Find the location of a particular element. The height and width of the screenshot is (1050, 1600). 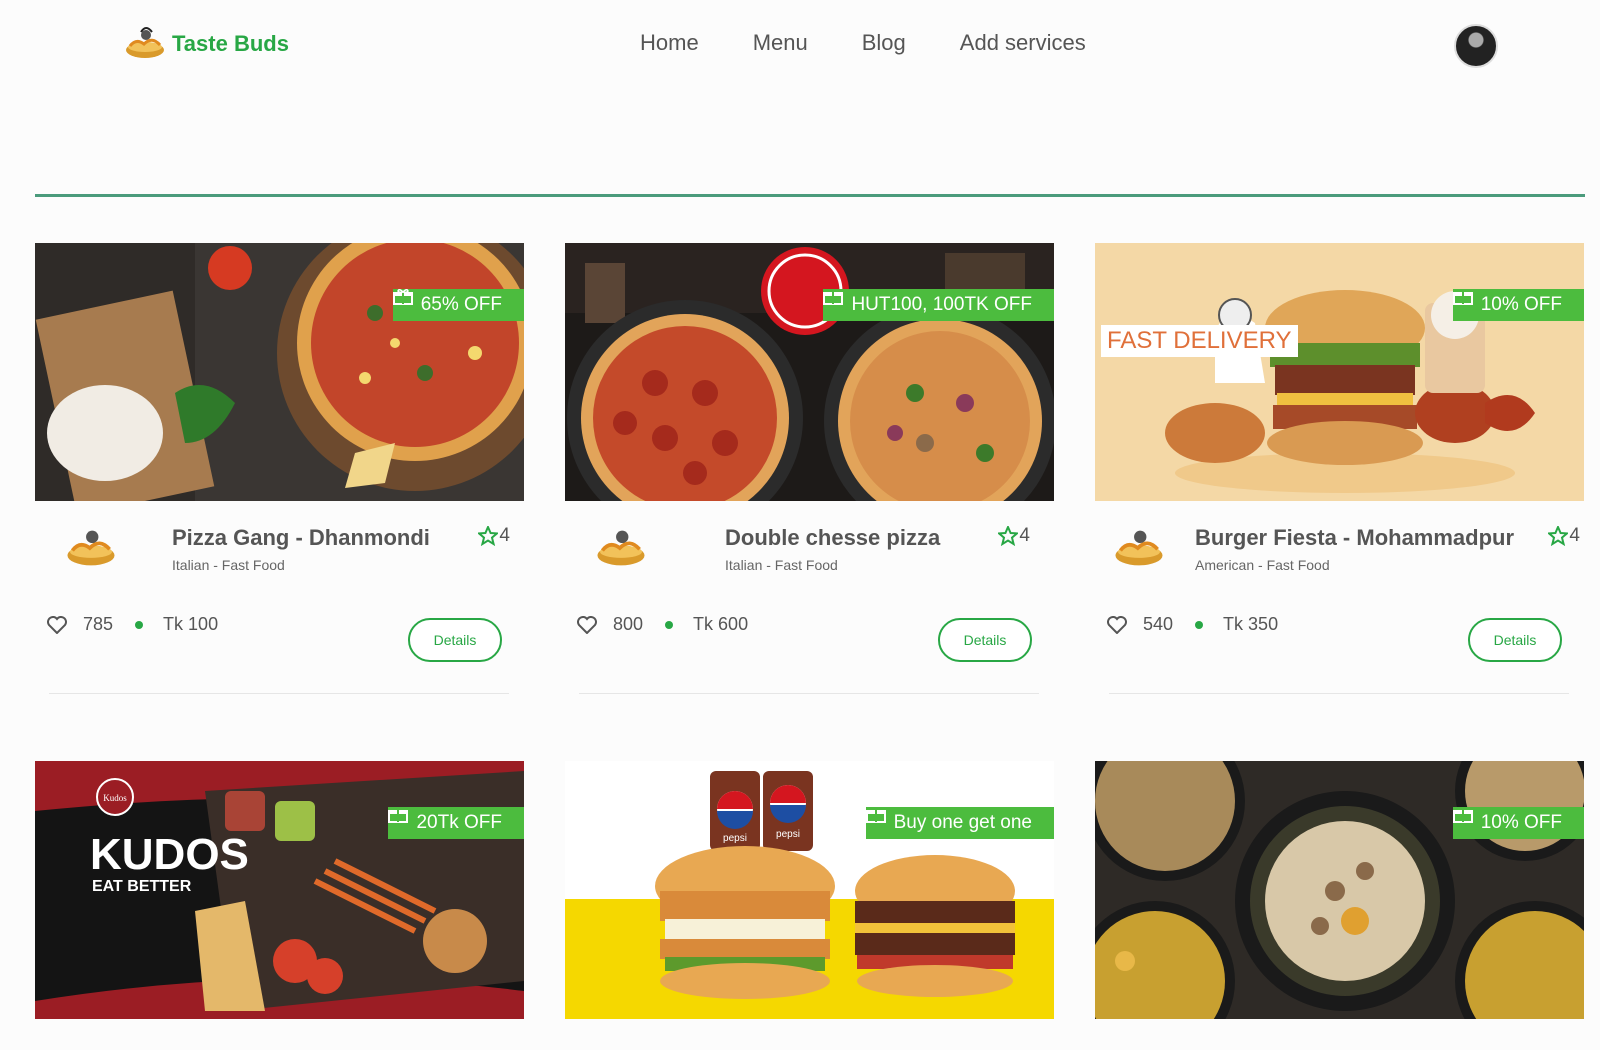

burger-combo-image is located at coordinates (1339, 372).